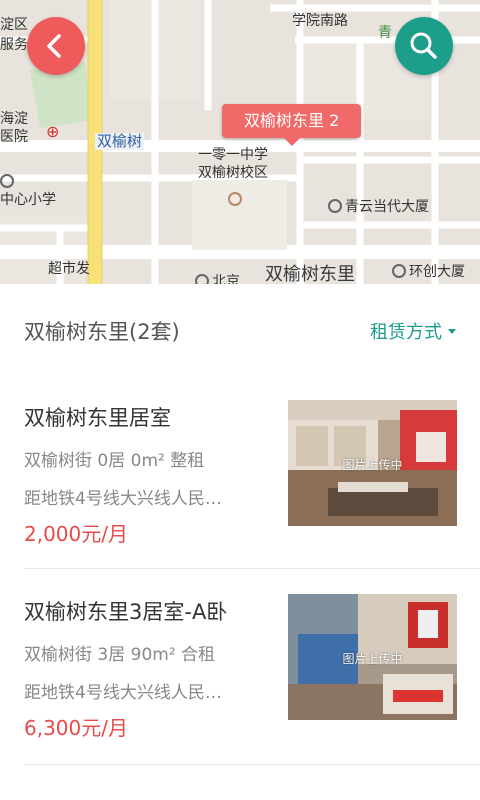  Describe the element at coordinates (102, 332) in the screenshot. I see `list-title: 双榆树东里(2套)` at that location.